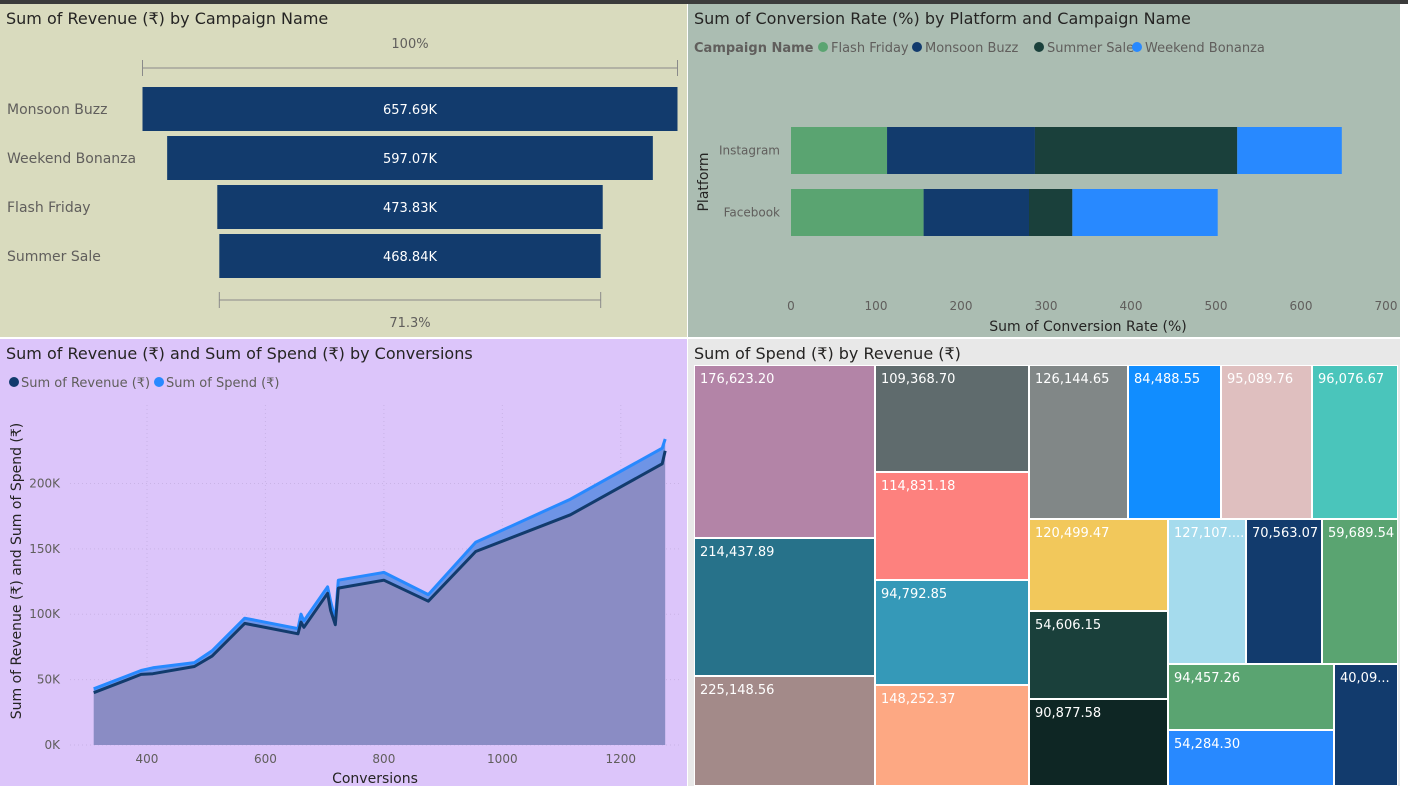 The width and height of the screenshot is (1408, 786). What do you see at coordinates (223, 383) in the screenshot?
I see `legend-item: Sum of Spend (₹)` at bounding box center [223, 383].